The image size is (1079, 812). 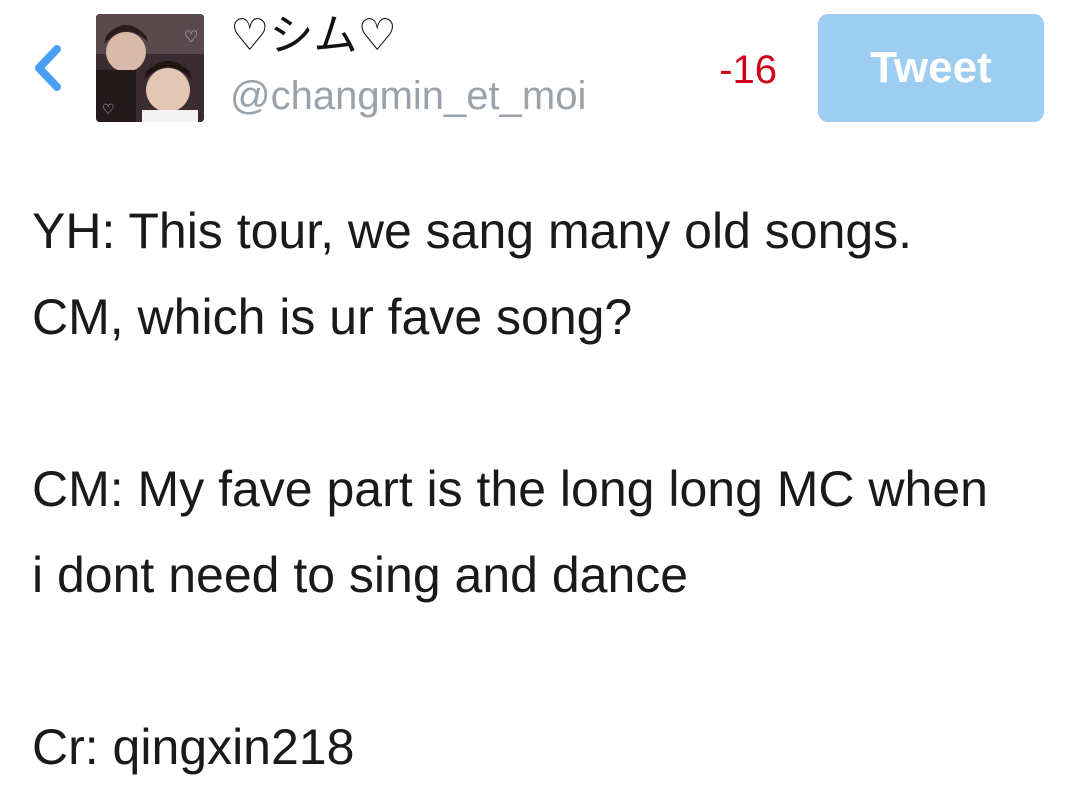 I want to click on text-line: YH: This tour, we sang many old songs., so click(x=472, y=231).